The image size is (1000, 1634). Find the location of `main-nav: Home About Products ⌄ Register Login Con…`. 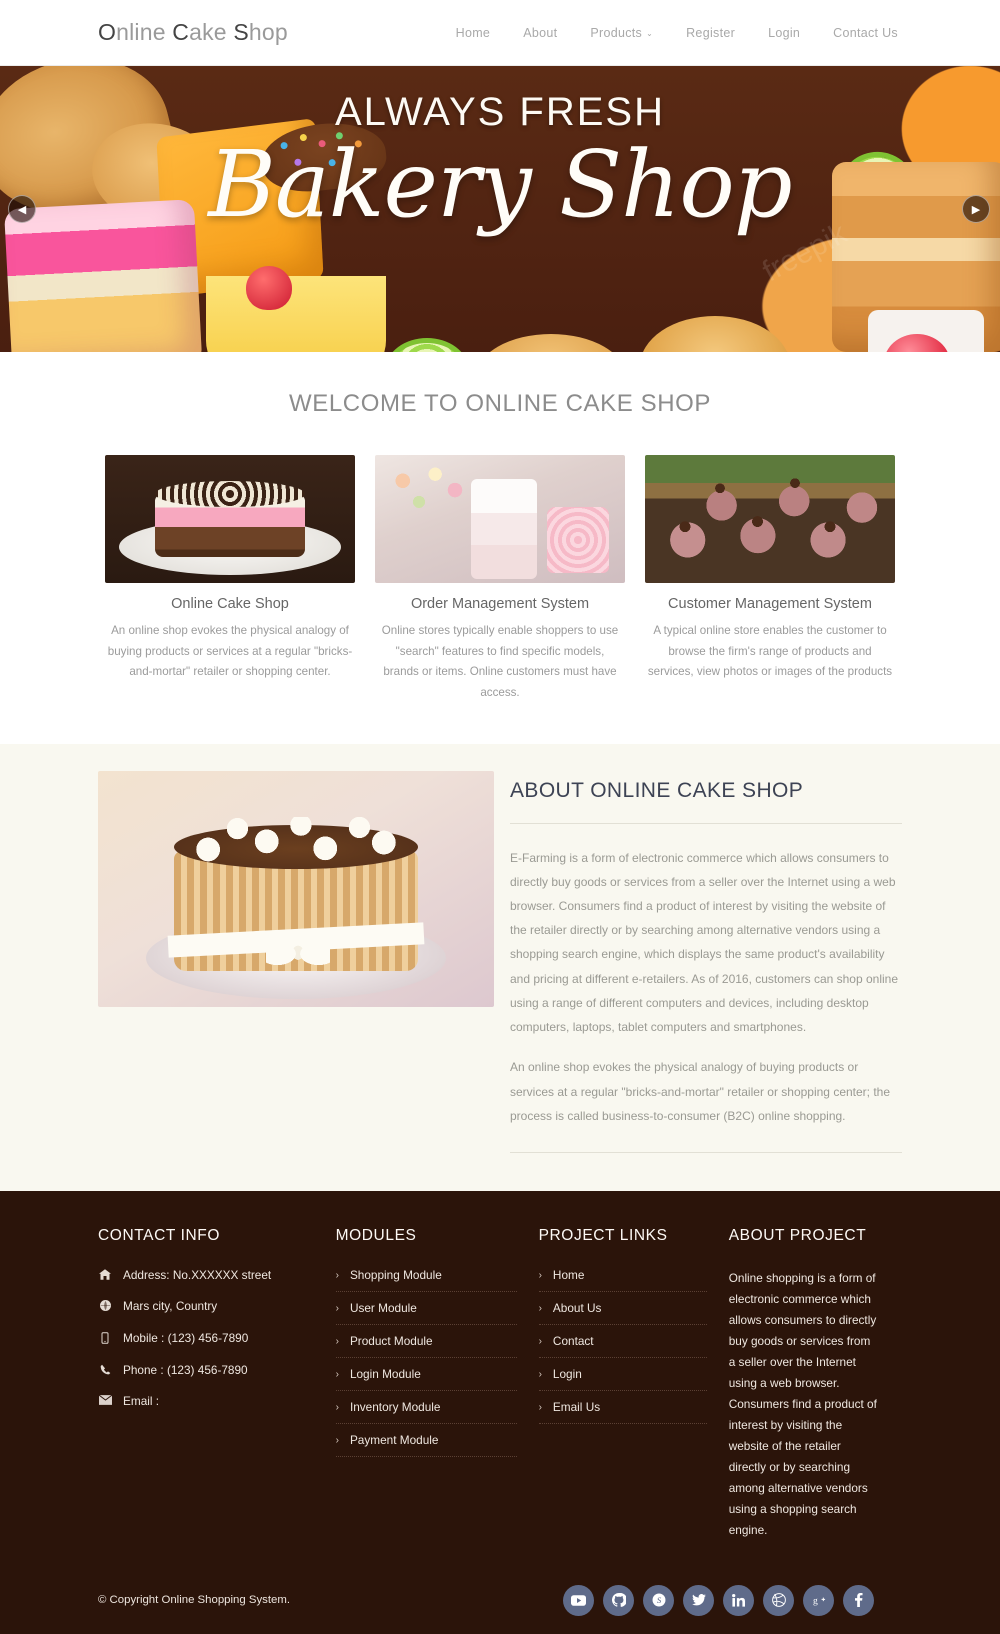

main-nav: Home About Products ⌄ Register Login Con… is located at coordinates (680, 33).